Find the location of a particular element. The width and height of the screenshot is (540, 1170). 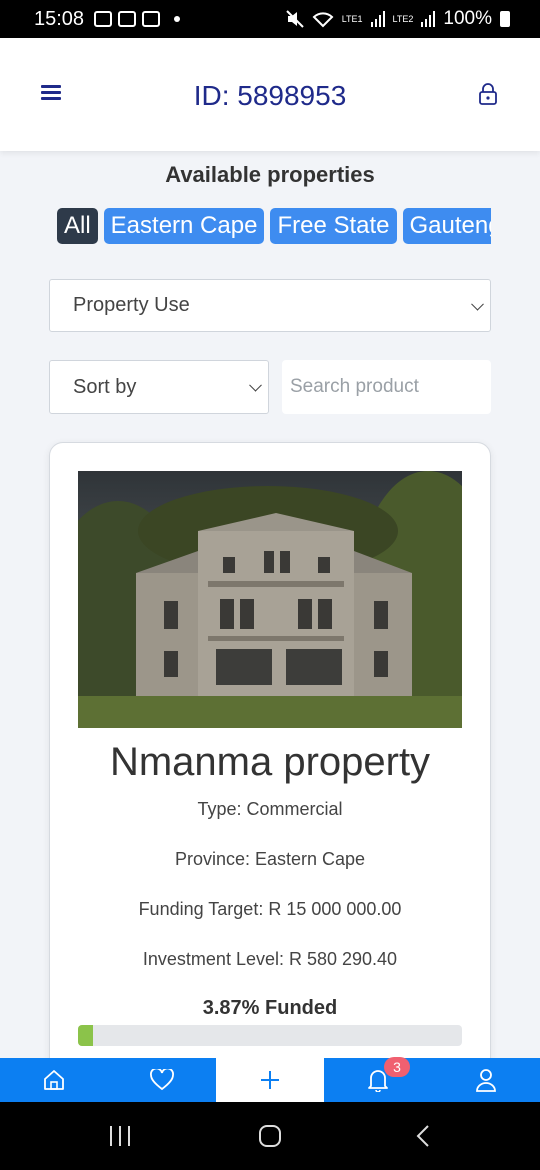

battery-icon is located at coordinates (505, 19).